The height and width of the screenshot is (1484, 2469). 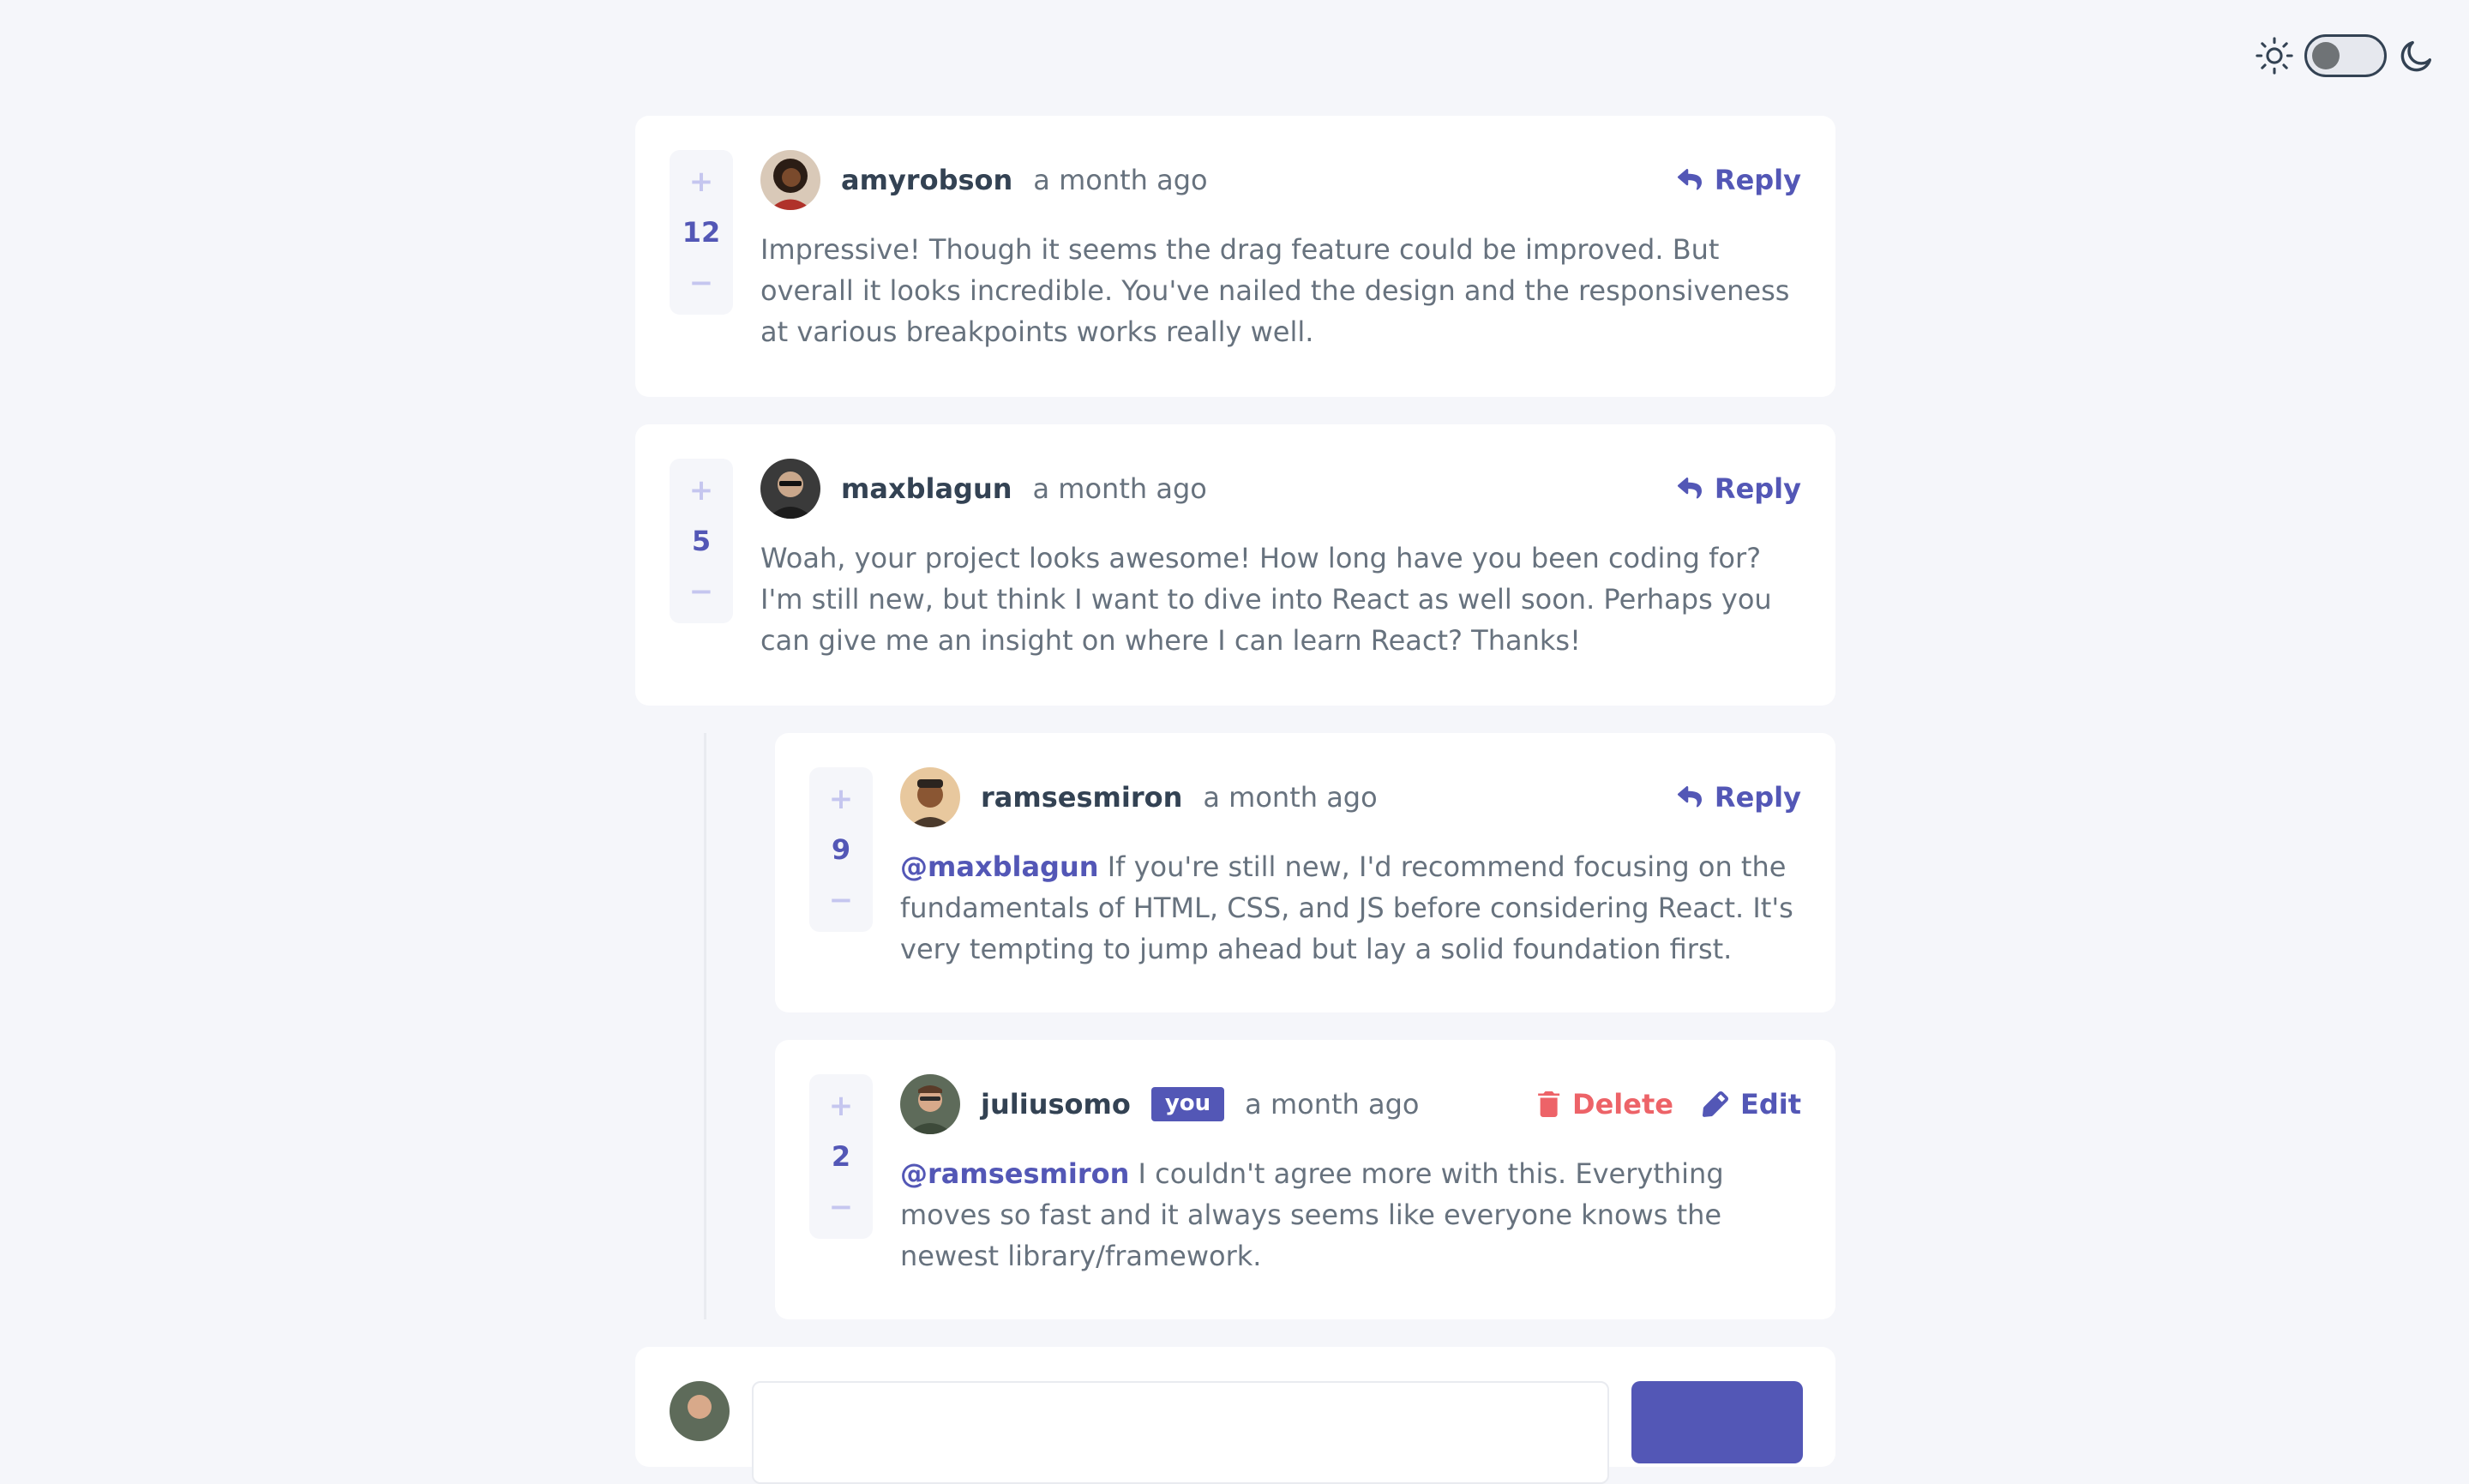 I want to click on vote-widget: + 2 −, so click(x=841, y=1156).